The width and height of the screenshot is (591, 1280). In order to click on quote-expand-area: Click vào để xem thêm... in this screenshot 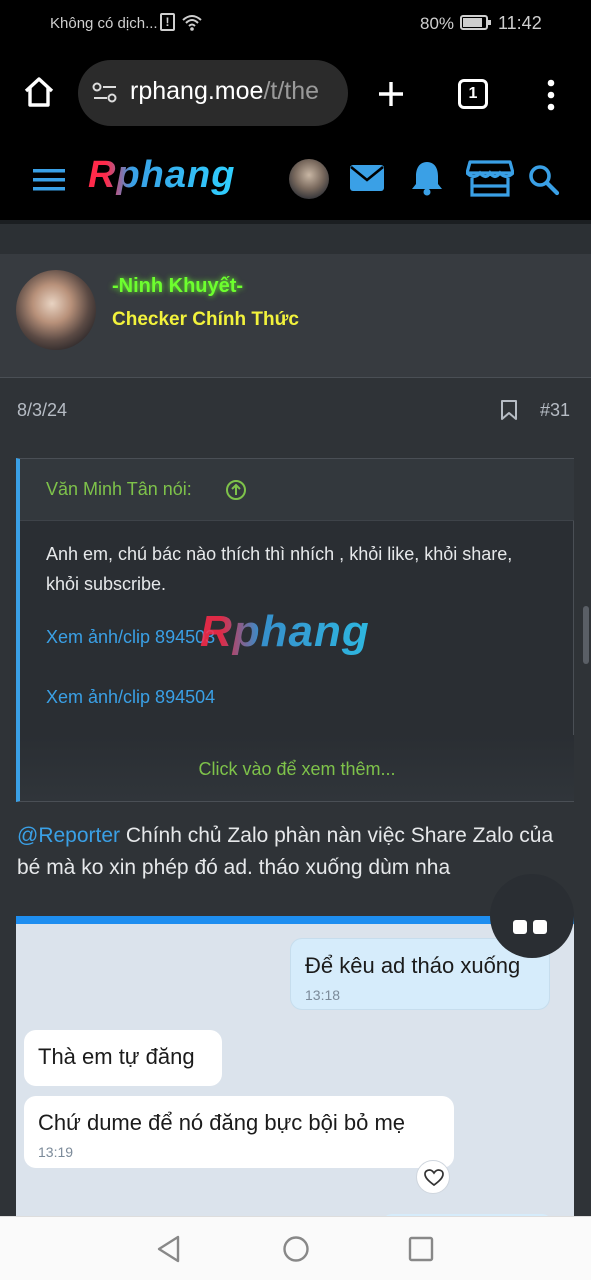, I will do `click(297, 768)`.